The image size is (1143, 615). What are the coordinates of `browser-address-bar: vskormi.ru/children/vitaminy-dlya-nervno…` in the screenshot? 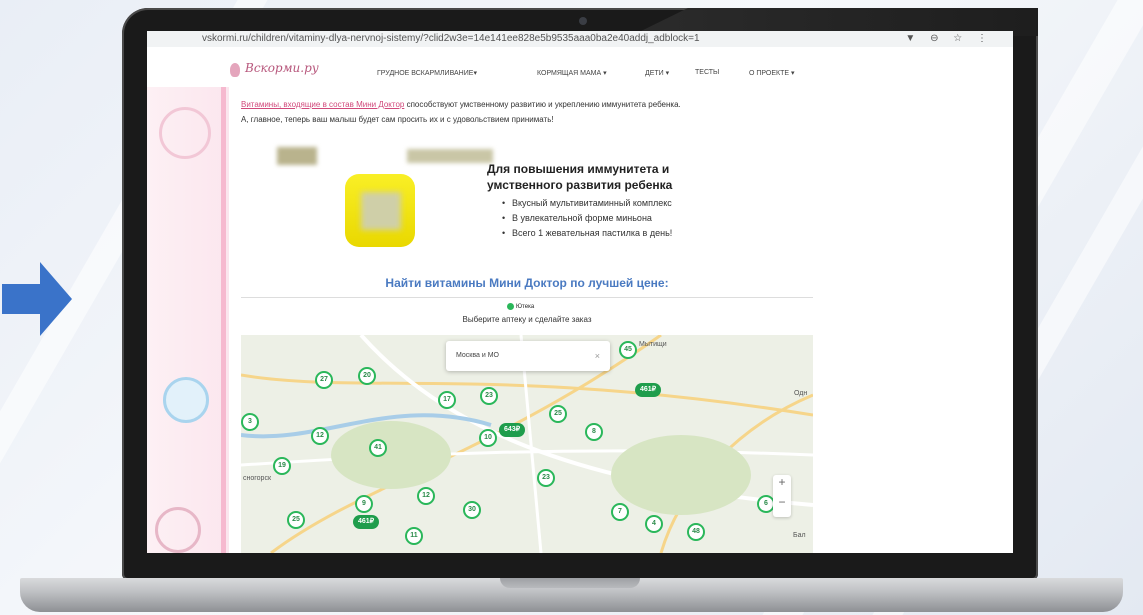 It's located at (580, 39).